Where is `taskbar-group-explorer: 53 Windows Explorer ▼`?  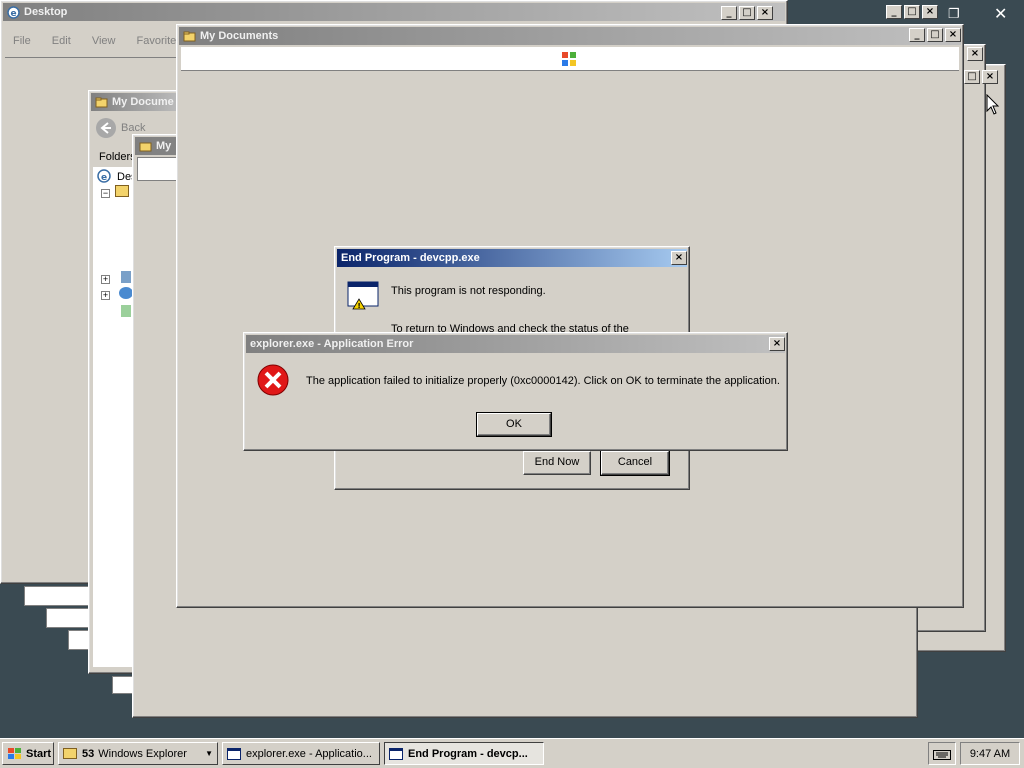 taskbar-group-explorer: 53 Windows Explorer ▼ is located at coordinates (138, 753).